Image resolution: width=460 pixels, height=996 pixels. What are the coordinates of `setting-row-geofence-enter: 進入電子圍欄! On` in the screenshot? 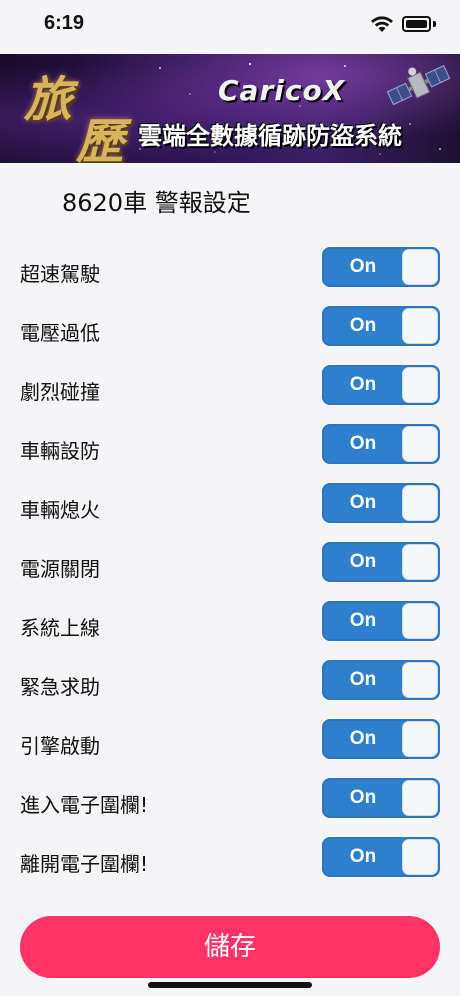 It's located at (230, 800).